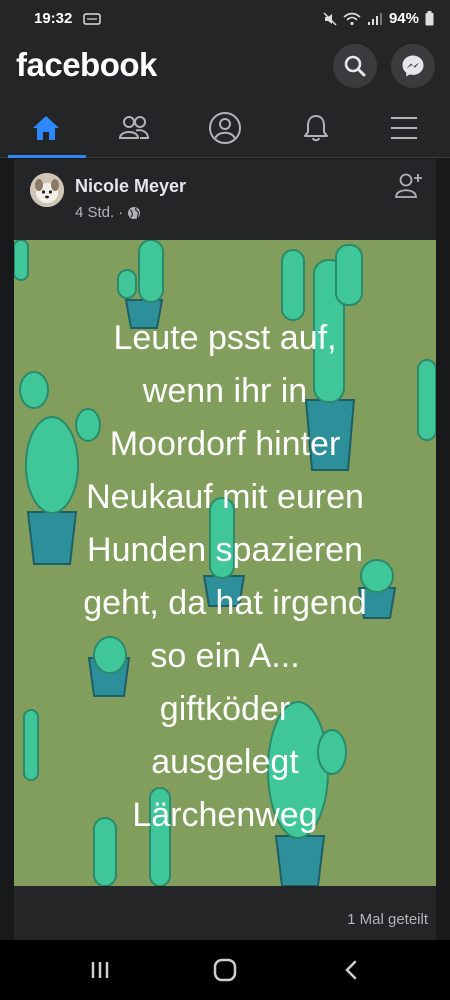 Image resolution: width=450 pixels, height=1000 pixels. I want to click on mute-icon, so click(330, 18).